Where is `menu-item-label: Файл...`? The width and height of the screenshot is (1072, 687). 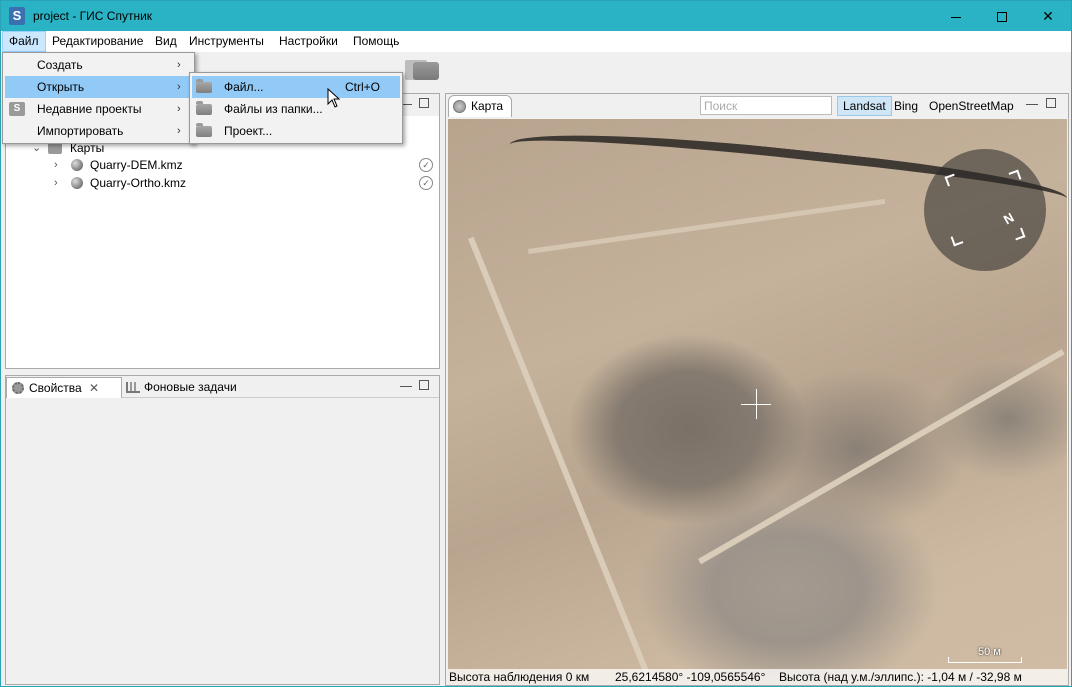 menu-item-label: Файл... is located at coordinates (244, 87).